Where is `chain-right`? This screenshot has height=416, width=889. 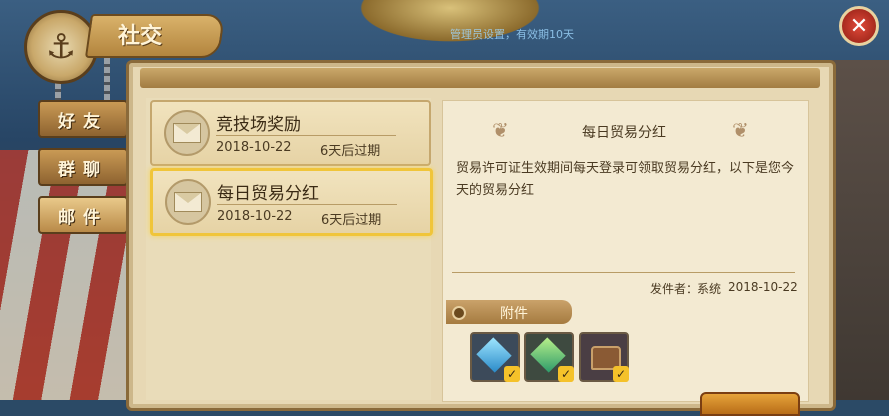 chain-right is located at coordinates (107, 81).